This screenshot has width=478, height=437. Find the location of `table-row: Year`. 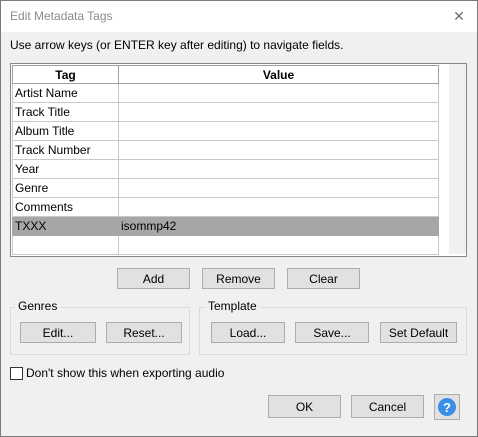

table-row: Year is located at coordinates (225, 169).